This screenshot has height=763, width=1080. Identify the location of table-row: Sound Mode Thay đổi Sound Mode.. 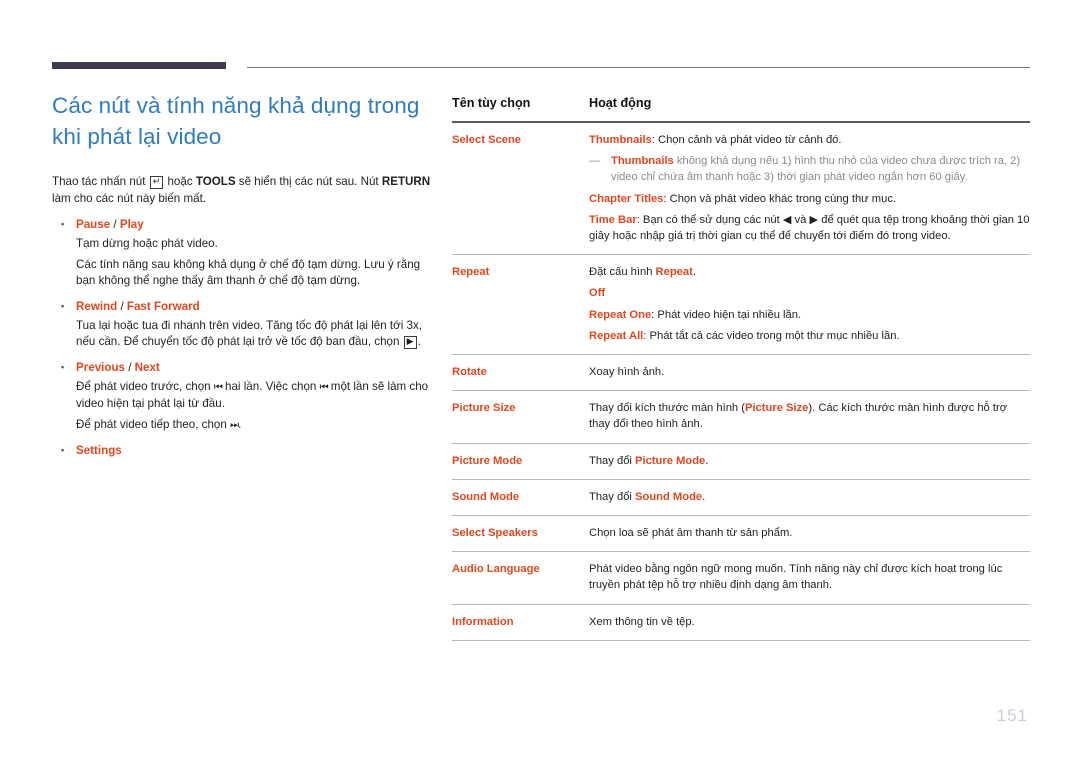
(741, 498).